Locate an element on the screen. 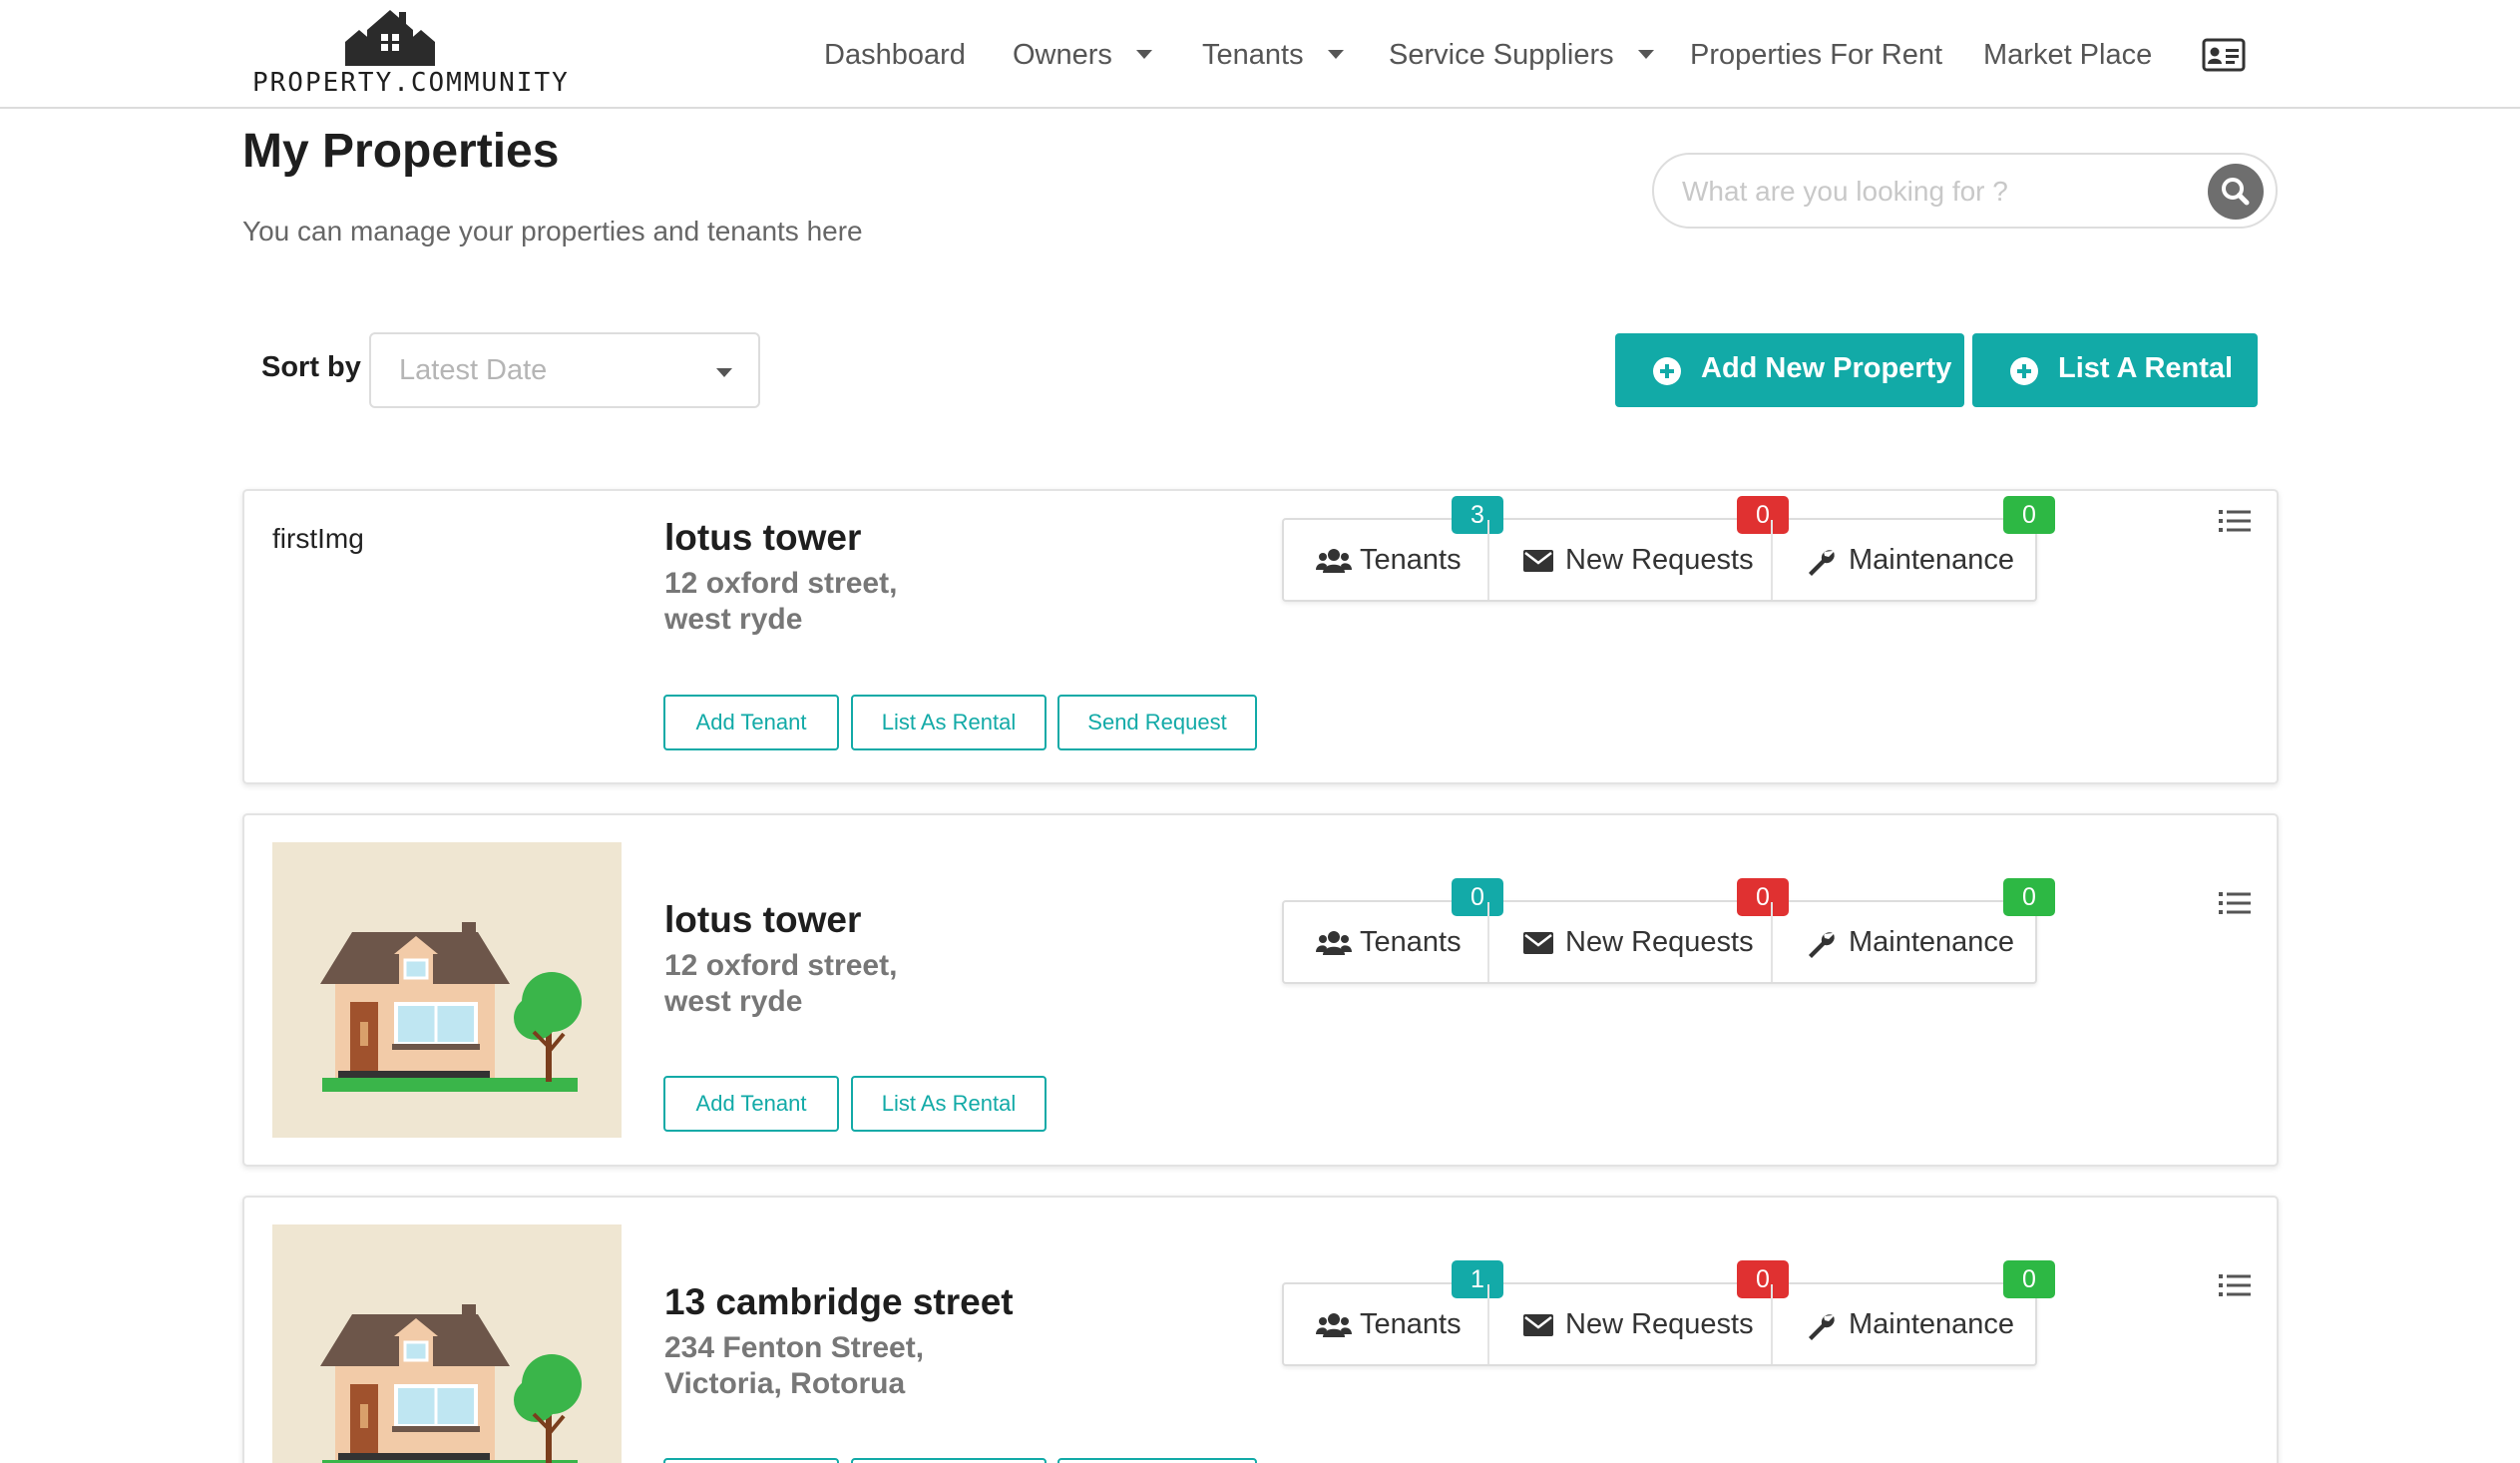 This screenshot has height=1463, width=2520. nav-service-suppliers: Service Suppliers is located at coordinates (1521, 55).